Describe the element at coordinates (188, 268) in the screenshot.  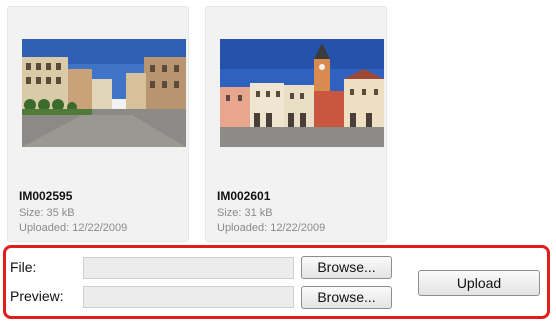
I see `file-path-field` at that location.